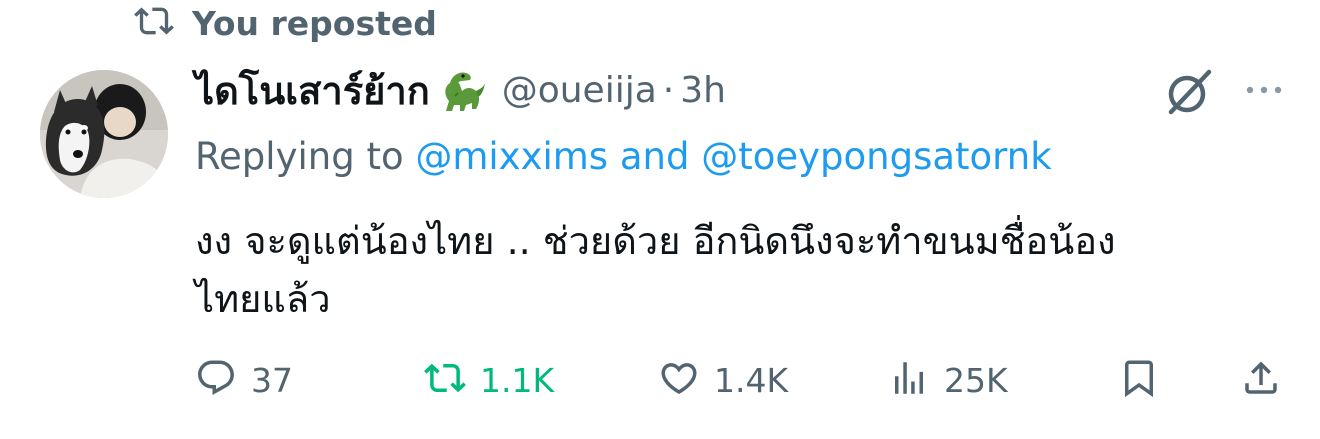 The image size is (1320, 439). I want to click on heart-icon, so click(679, 380).